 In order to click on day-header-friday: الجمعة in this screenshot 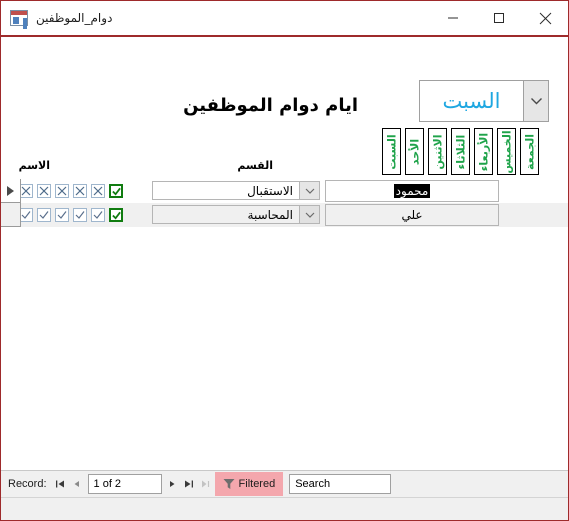, I will do `click(529, 151)`.